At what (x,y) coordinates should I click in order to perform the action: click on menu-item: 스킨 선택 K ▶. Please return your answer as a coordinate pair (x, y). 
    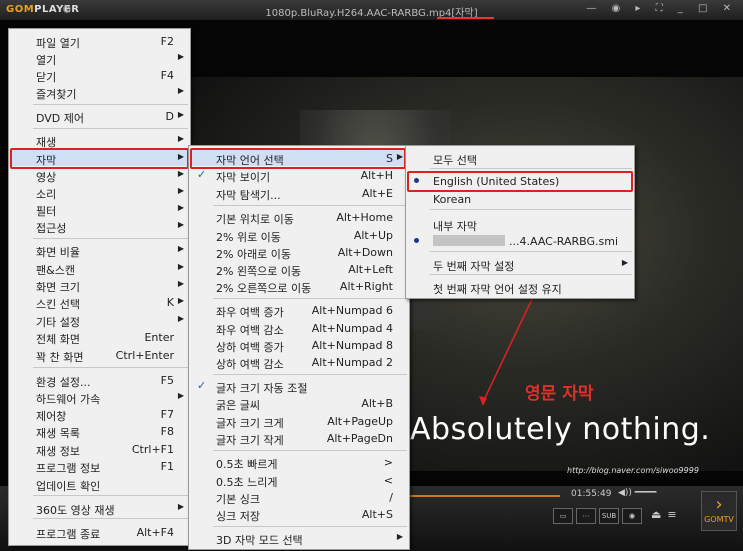
    Looking at the image, I should click on (99, 302).